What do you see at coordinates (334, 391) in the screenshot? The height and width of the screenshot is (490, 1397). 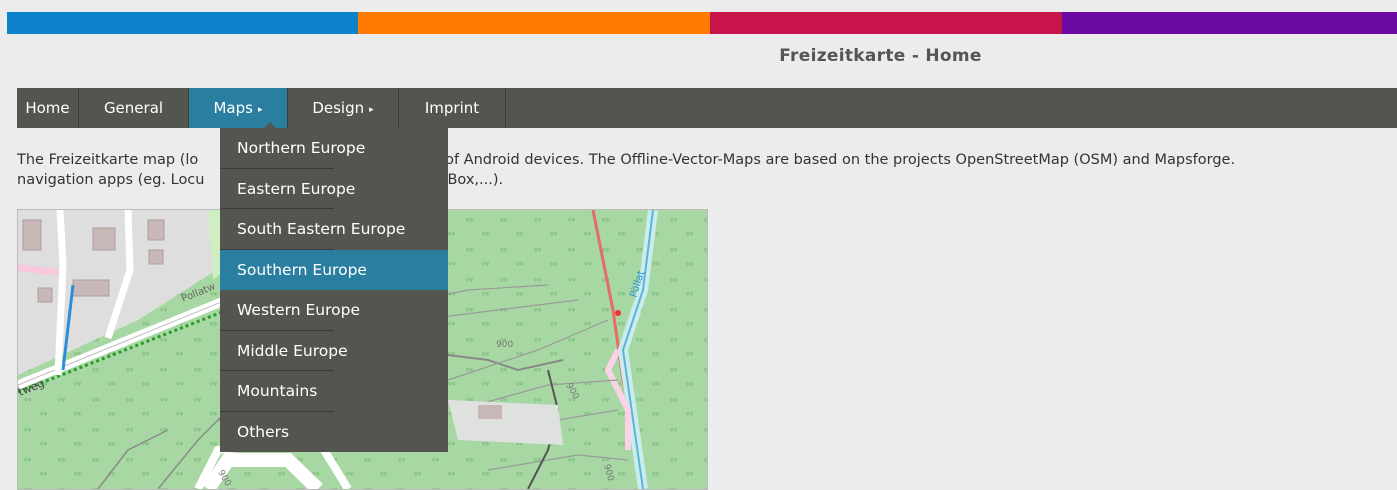 I see `menu-item-mountains: Mountains` at bounding box center [334, 391].